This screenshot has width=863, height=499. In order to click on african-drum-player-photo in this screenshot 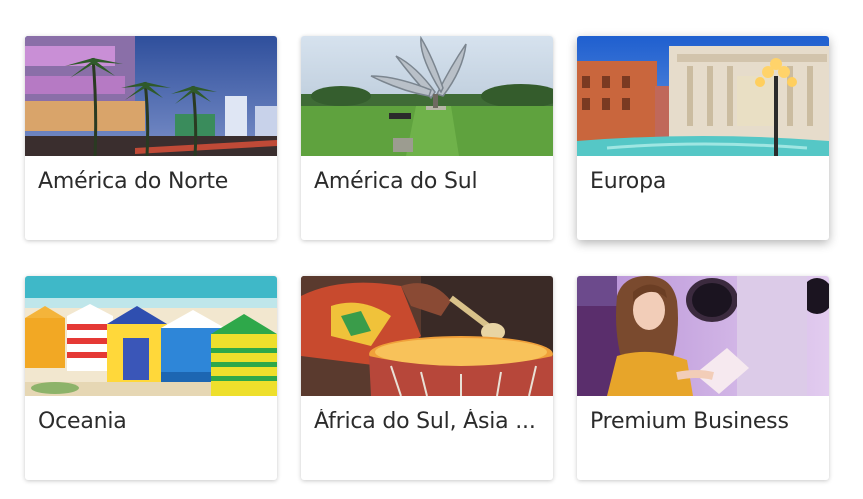, I will do `click(427, 336)`.